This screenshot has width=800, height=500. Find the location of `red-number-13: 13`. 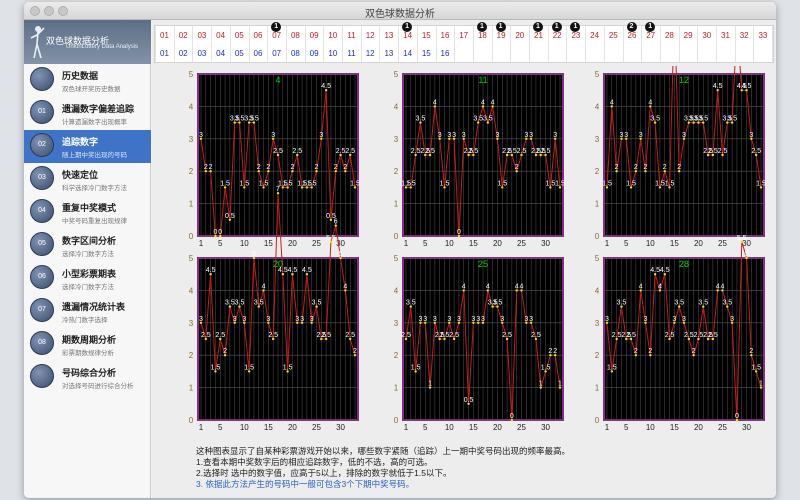

red-number-13: 13 is located at coordinates (389, 36).